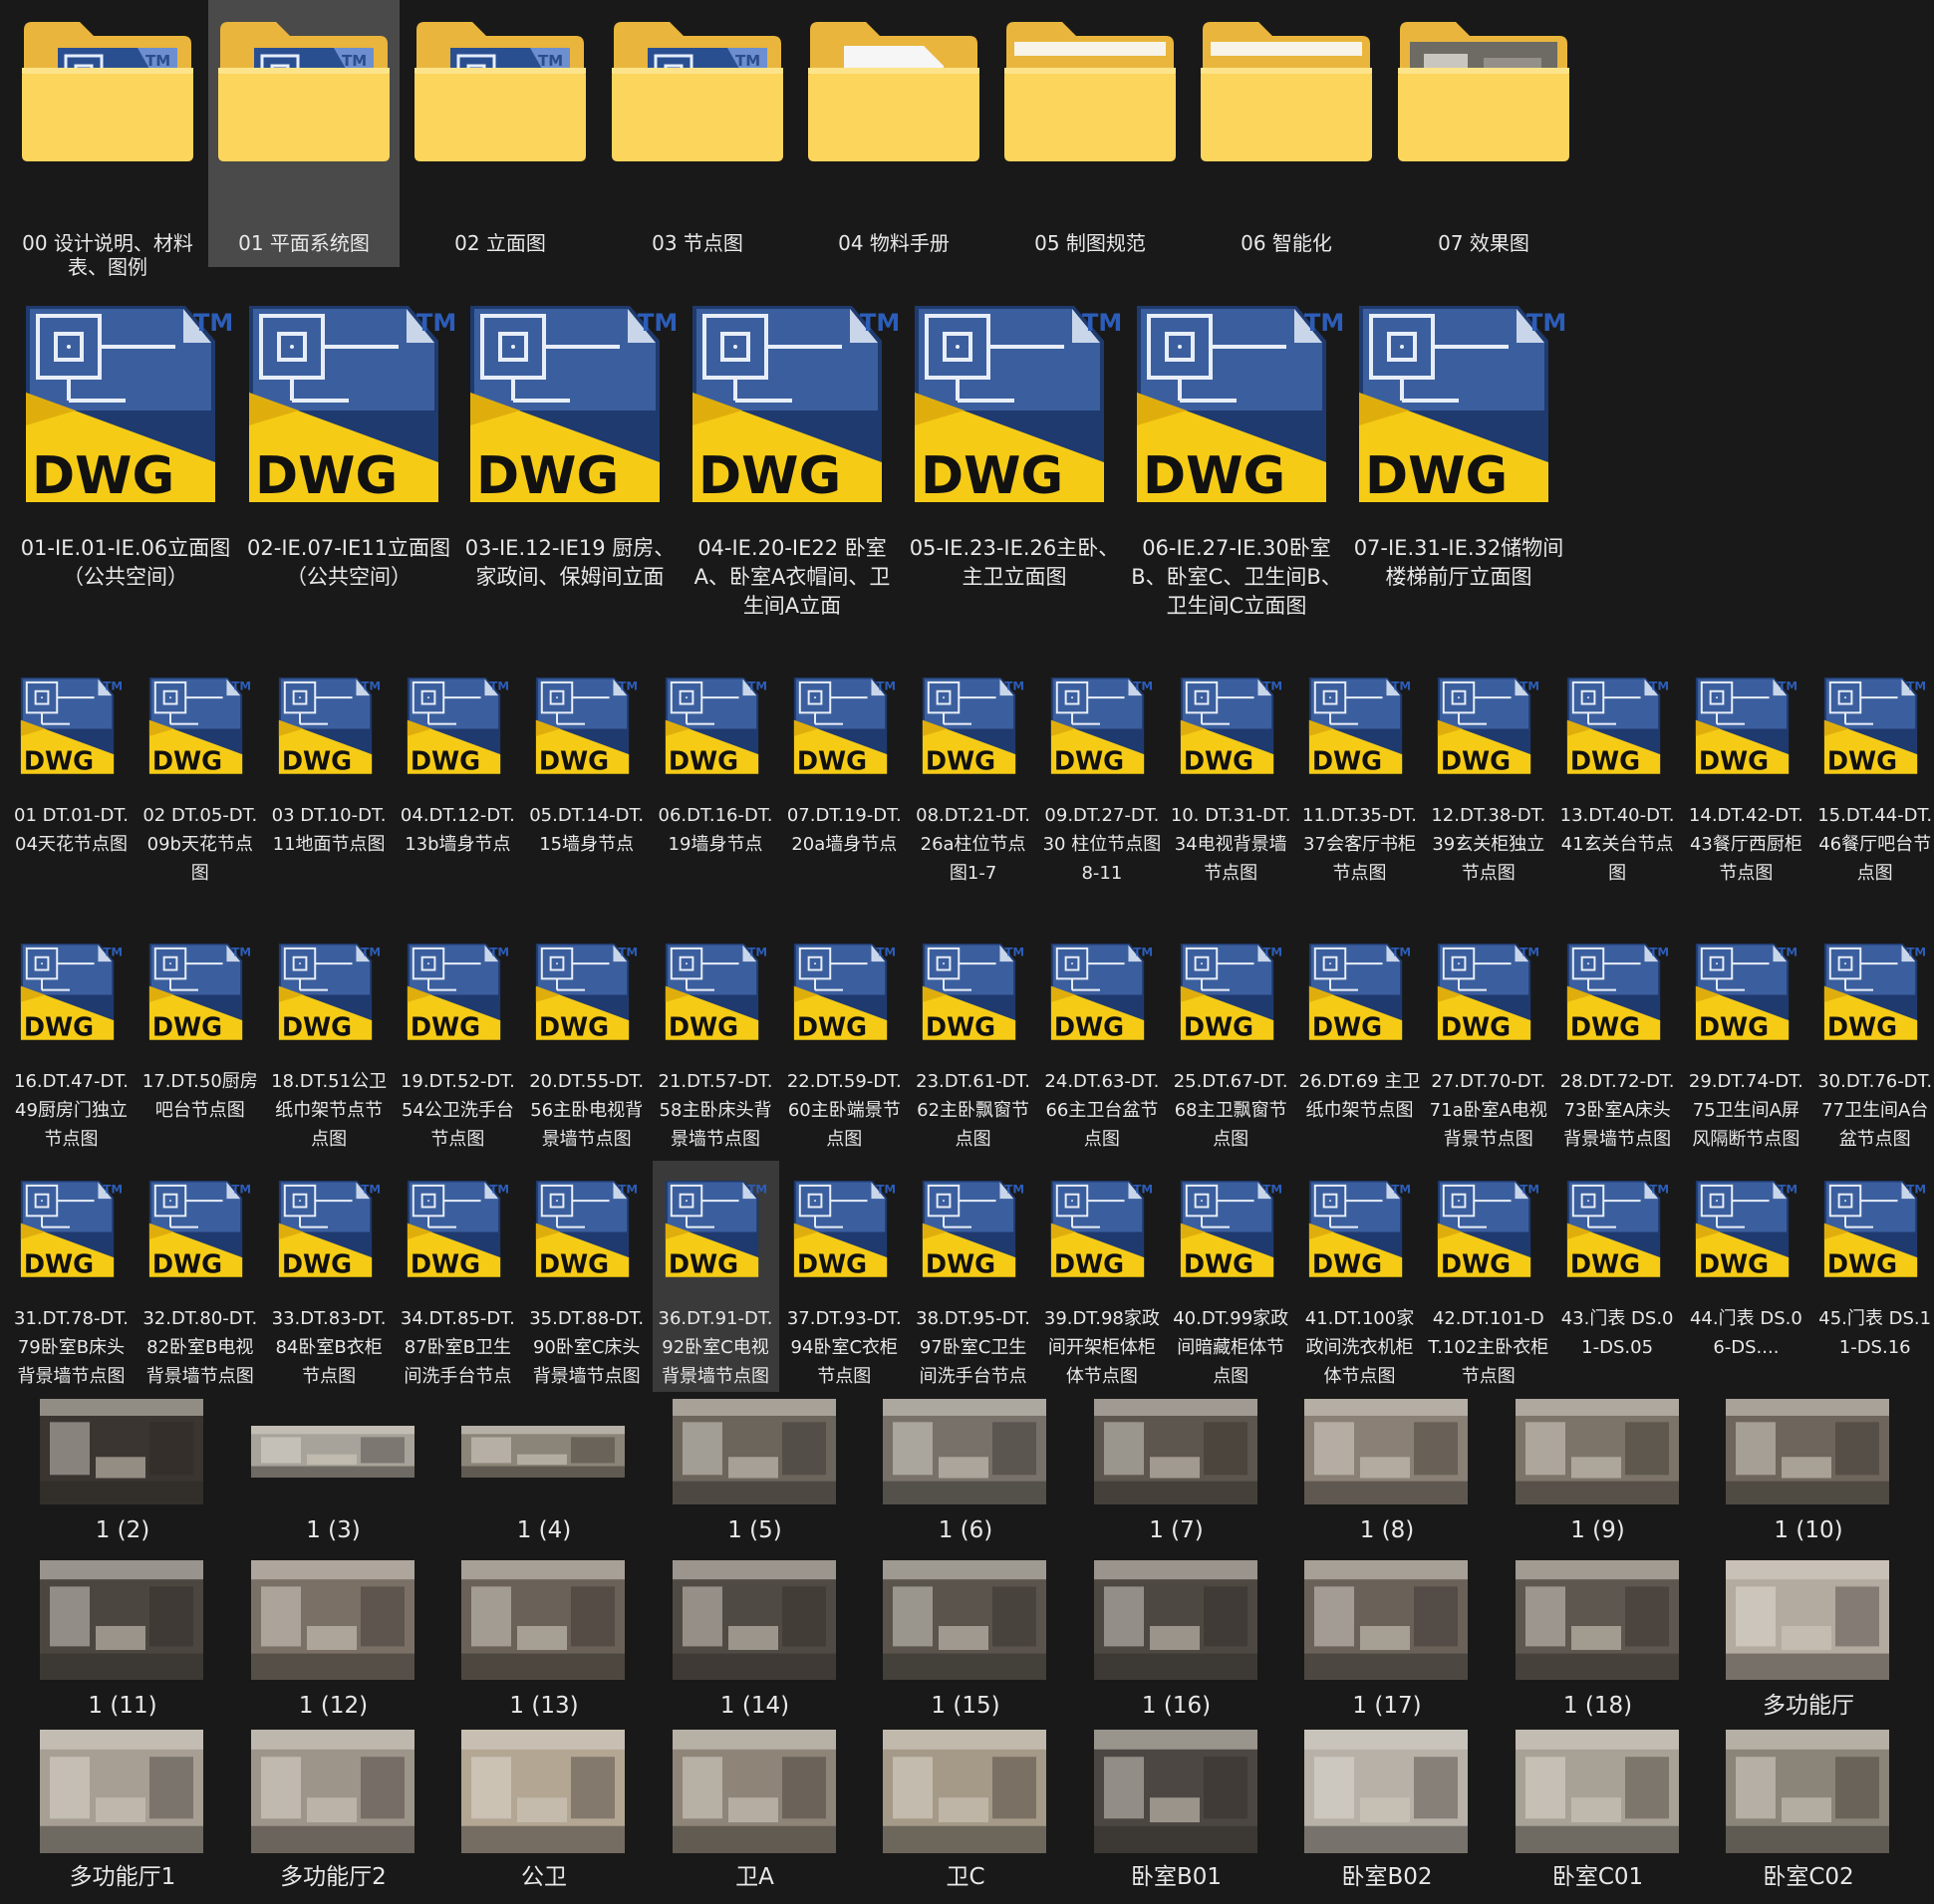 The height and width of the screenshot is (1904, 1934). Describe the element at coordinates (107, 139) in the screenshot. I see `folder-item: TM 00 设计说明、材料表、图例` at that location.